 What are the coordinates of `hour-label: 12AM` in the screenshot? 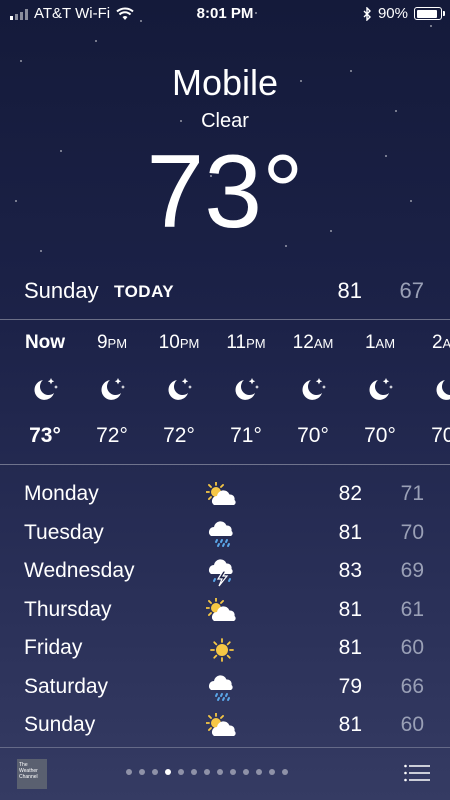 It's located at (313, 342).